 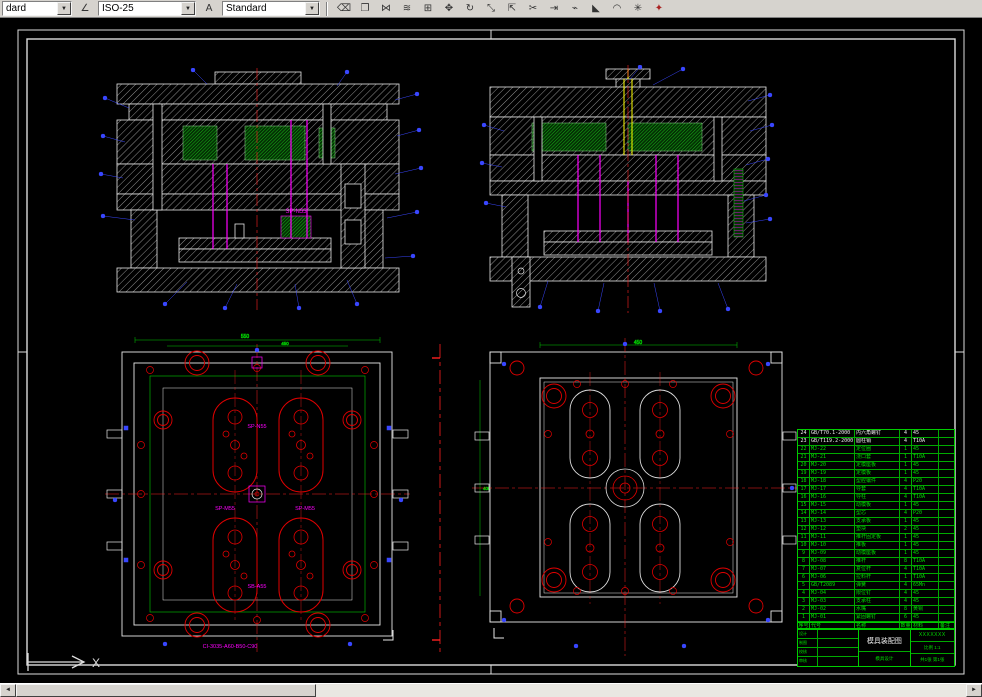 What do you see at coordinates (386, 8) in the screenshot?
I see `mirror-icon: ⋈` at bounding box center [386, 8].